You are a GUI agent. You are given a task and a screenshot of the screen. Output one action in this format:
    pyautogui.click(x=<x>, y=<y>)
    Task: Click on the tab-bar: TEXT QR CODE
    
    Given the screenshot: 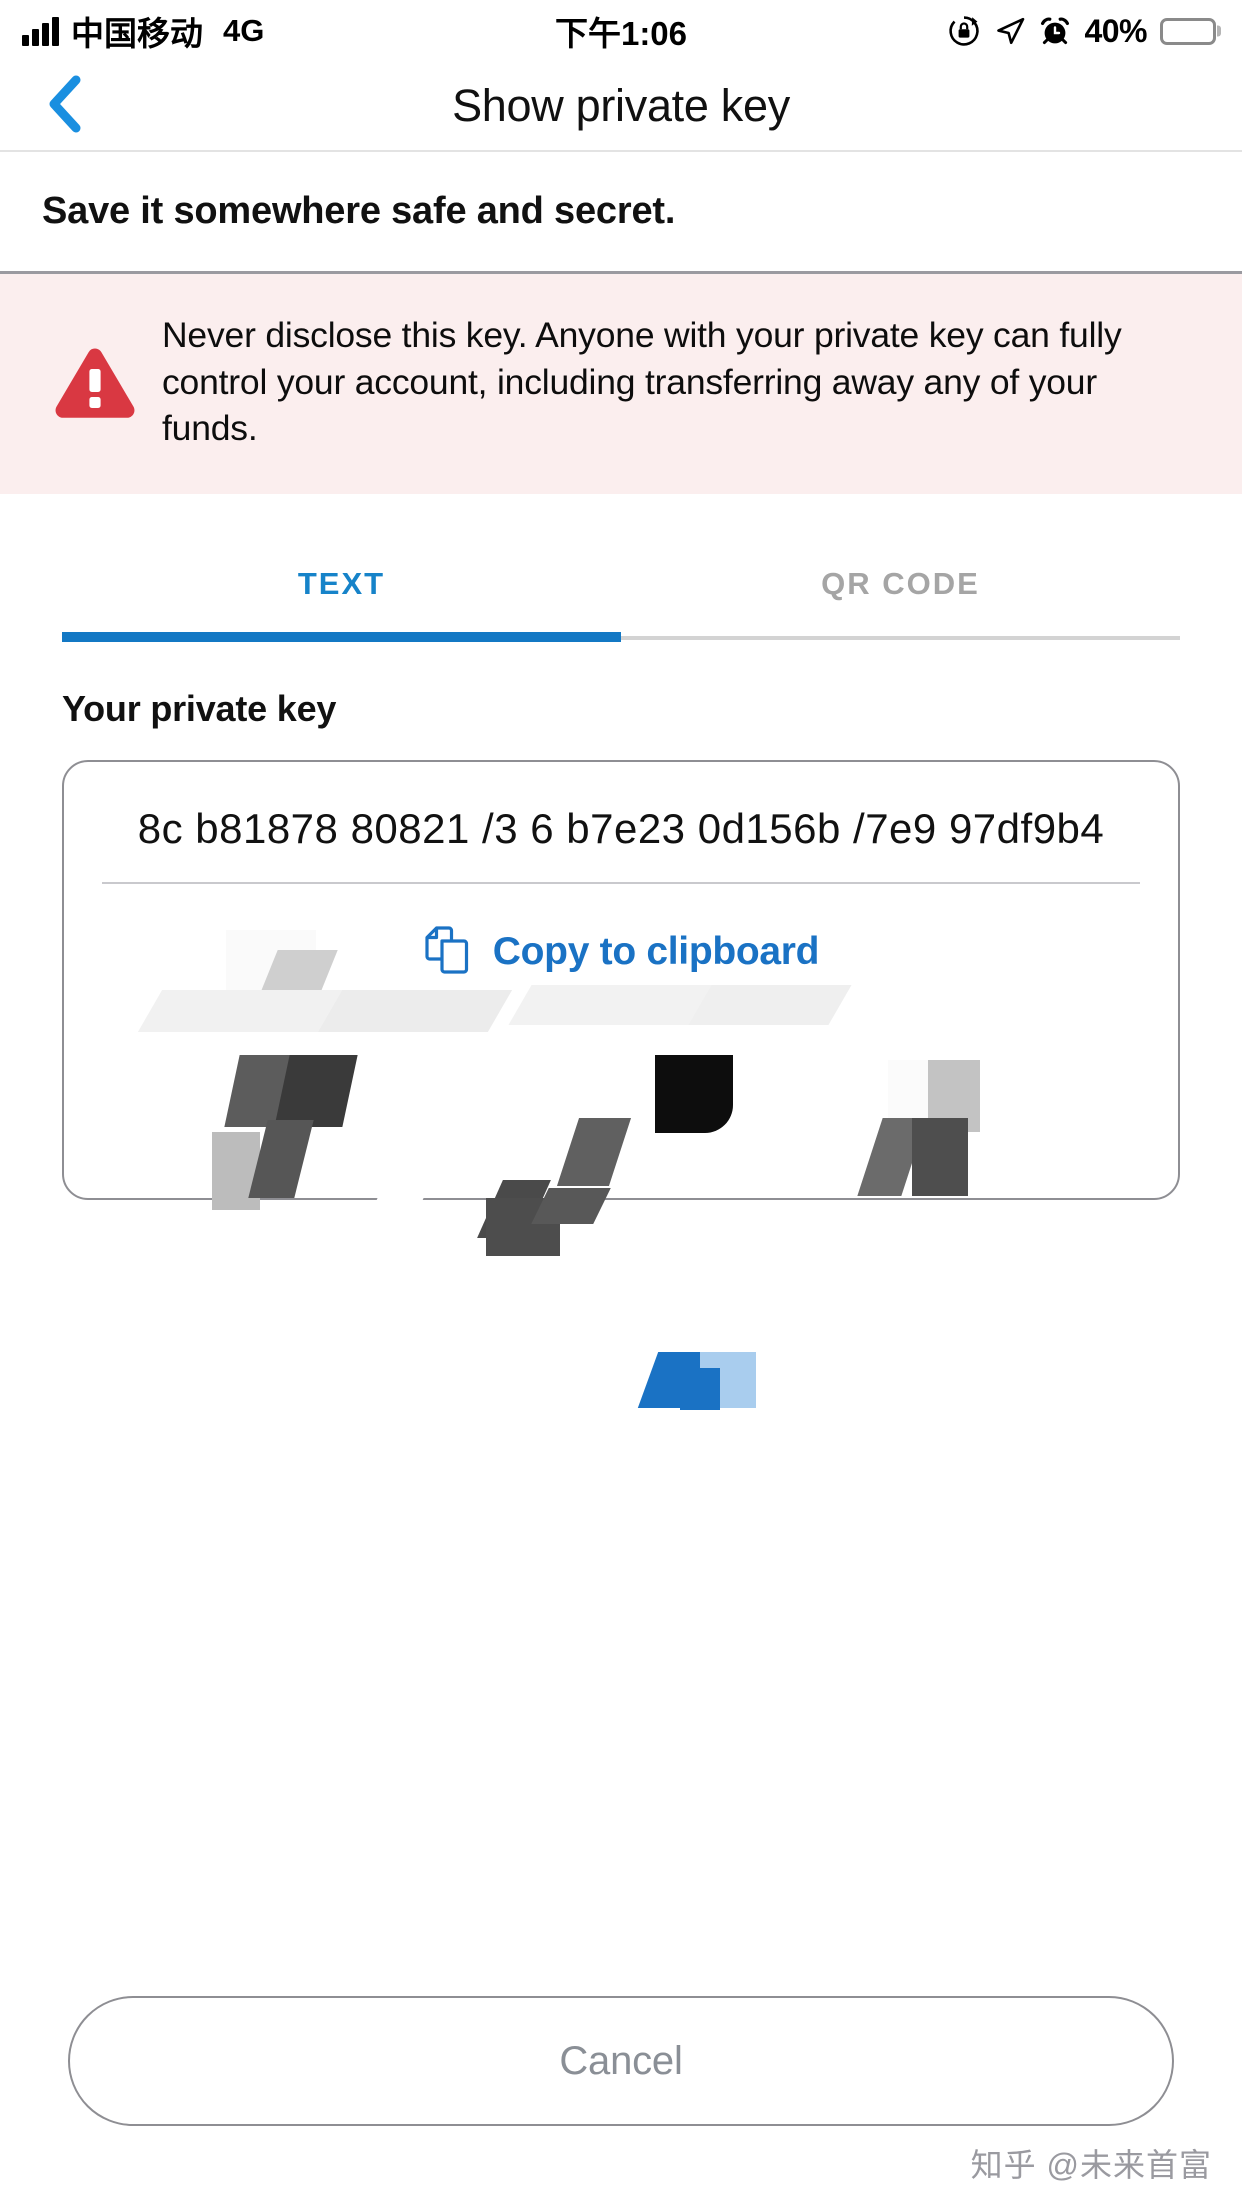 What is the action you would take?
    pyautogui.click(x=621, y=601)
    